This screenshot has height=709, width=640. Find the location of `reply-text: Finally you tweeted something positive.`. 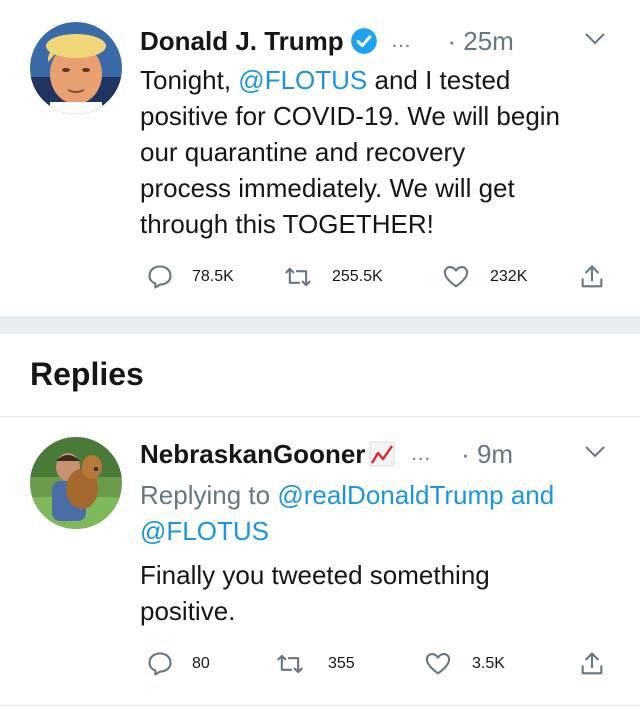

reply-text: Finally you tweeted something positive. is located at coordinates (315, 593).